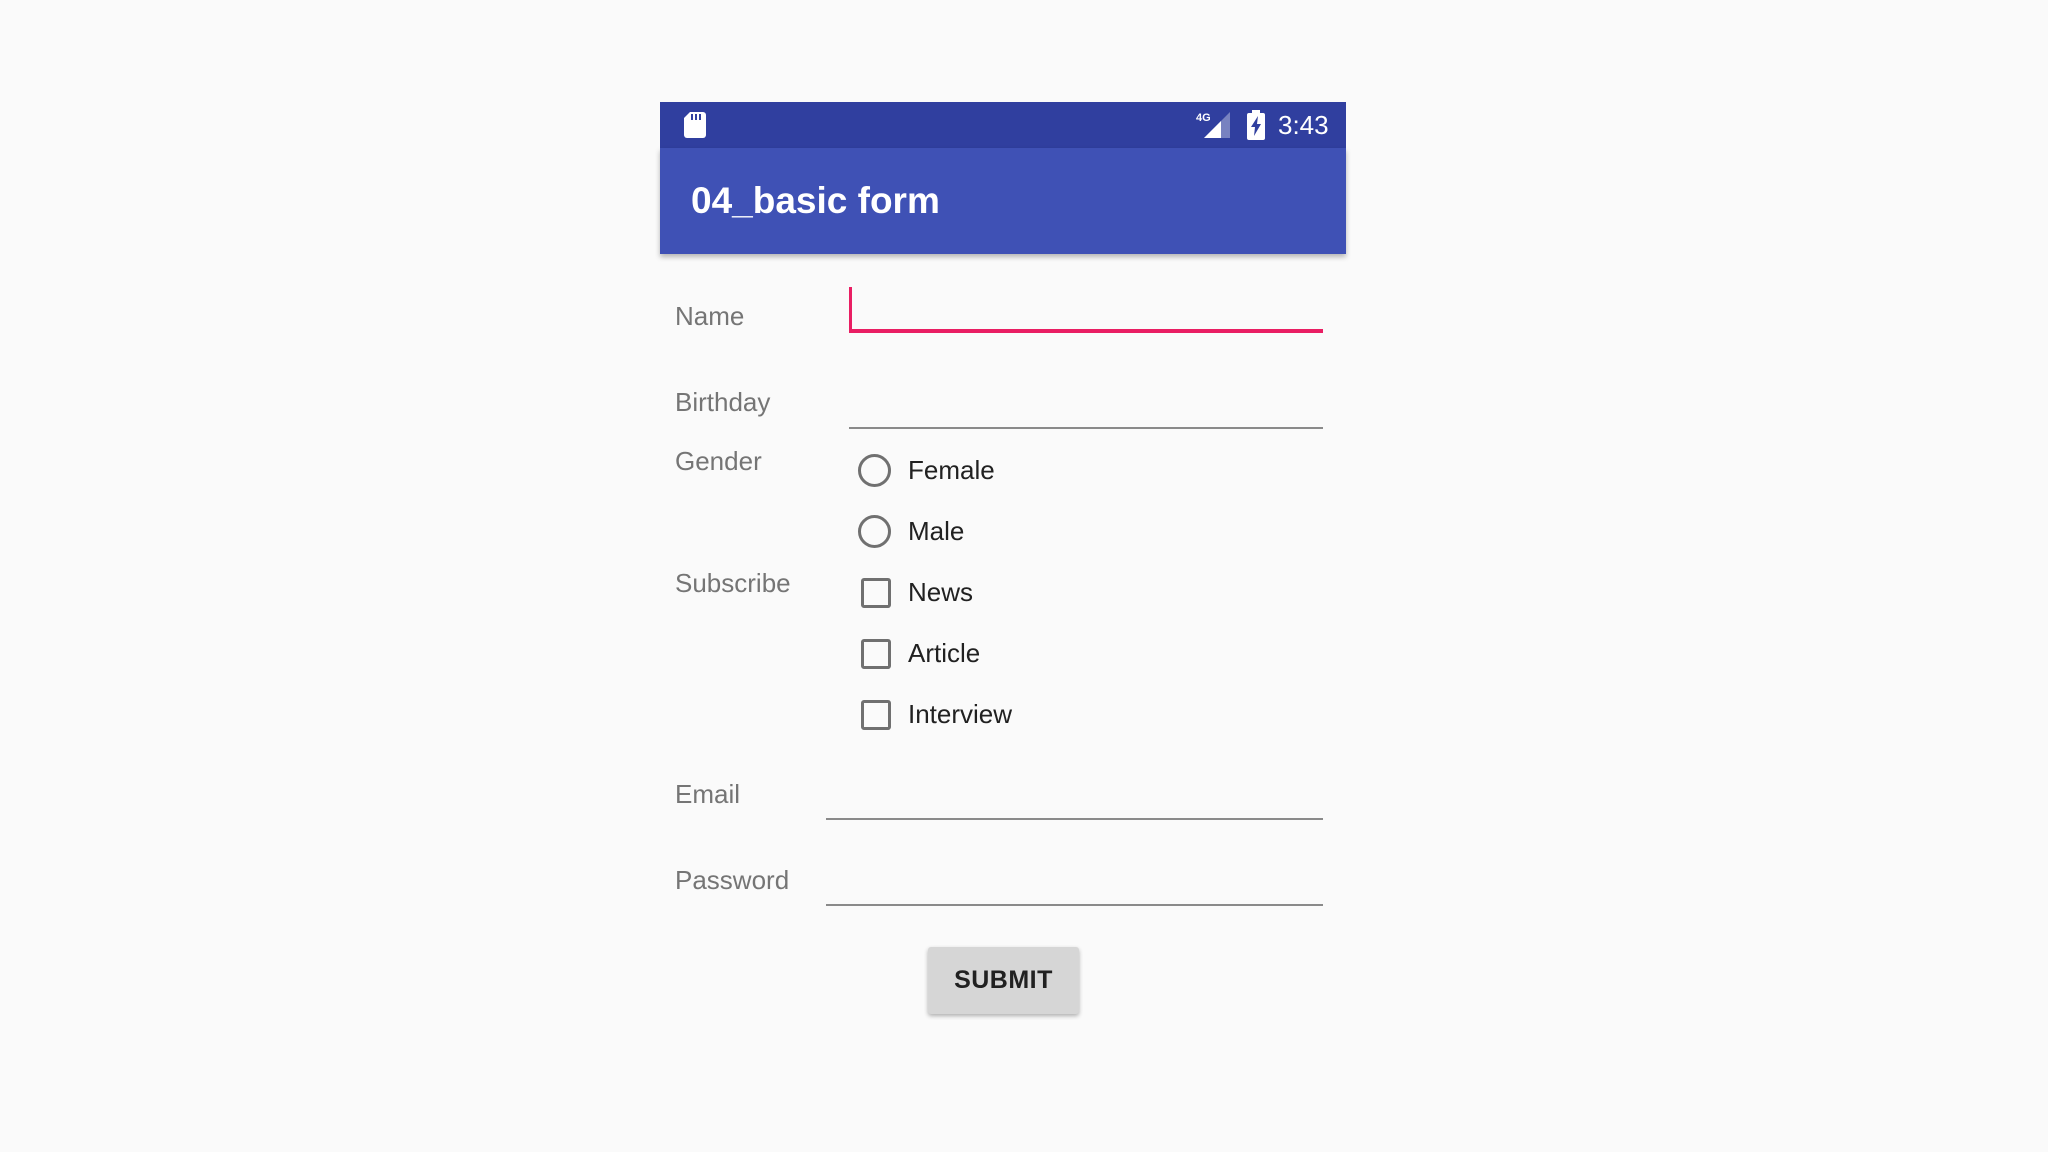 The width and height of the screenshot is (2048, 1152). Describe the element at coordinates (941, 592) in the screenshot. I see `checkbox-label-news: News` at that location.